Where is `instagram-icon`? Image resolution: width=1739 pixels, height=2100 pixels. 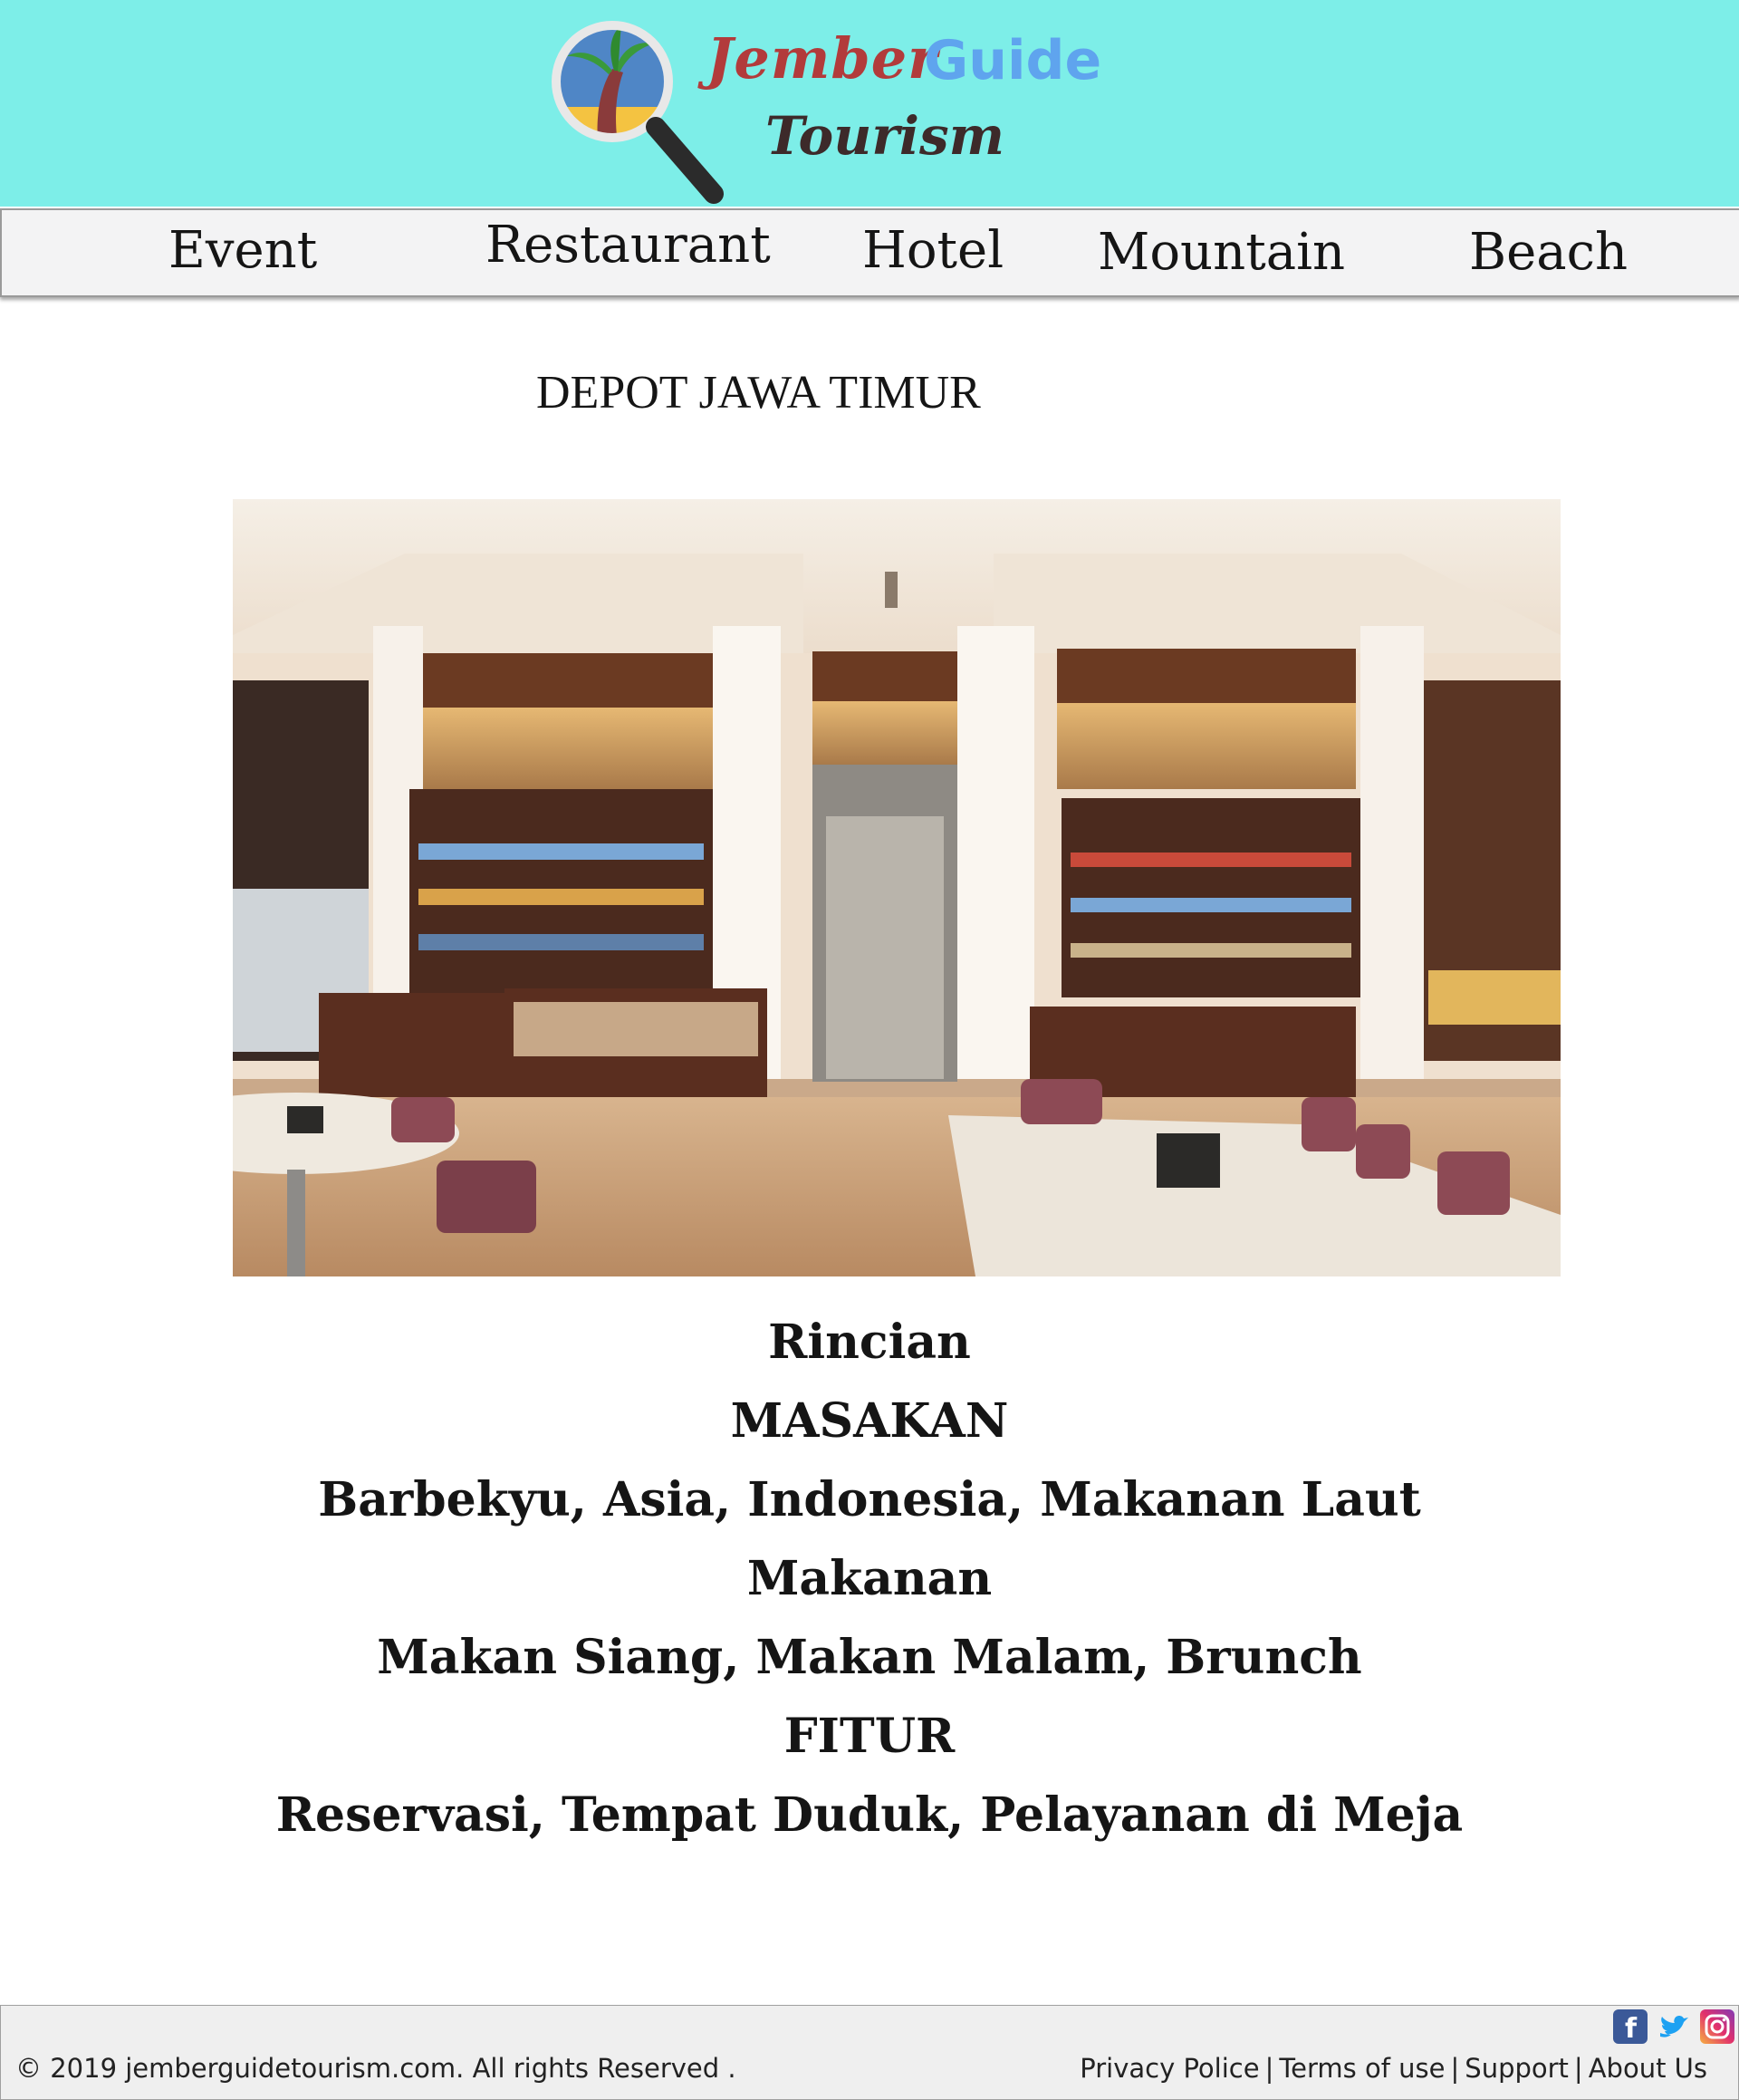 instagram-icon is located at coordinates (1717, 2026).